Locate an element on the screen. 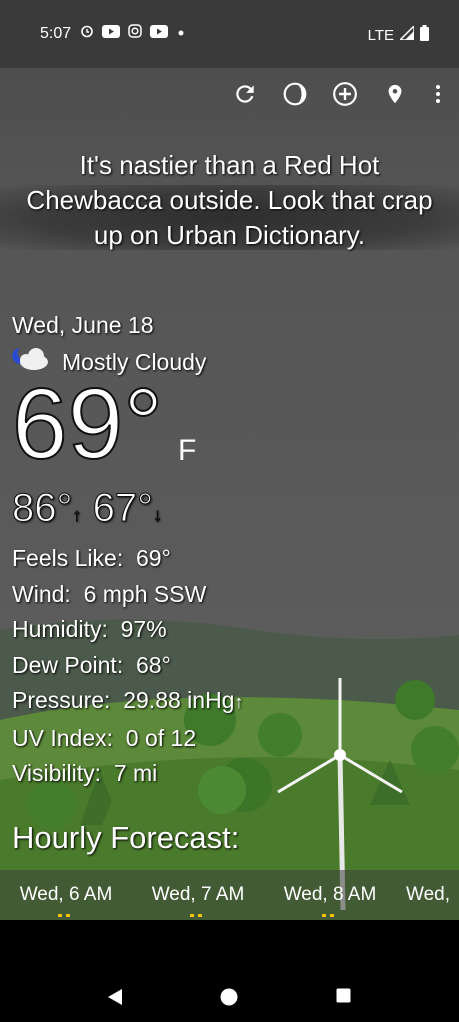 The width and height of the screenshot is (459, 1022). app-toolbar is located at coordinates (338, 96).